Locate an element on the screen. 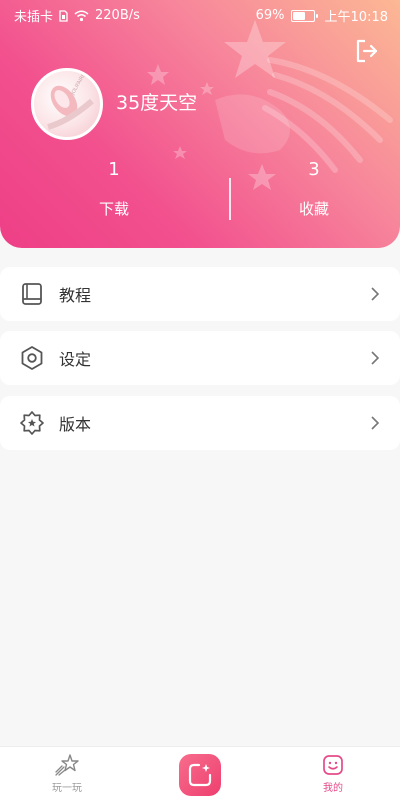 This screenshot has height=801, width=400. tab-play: 玩一玩 is located at coordinates (67, 773).